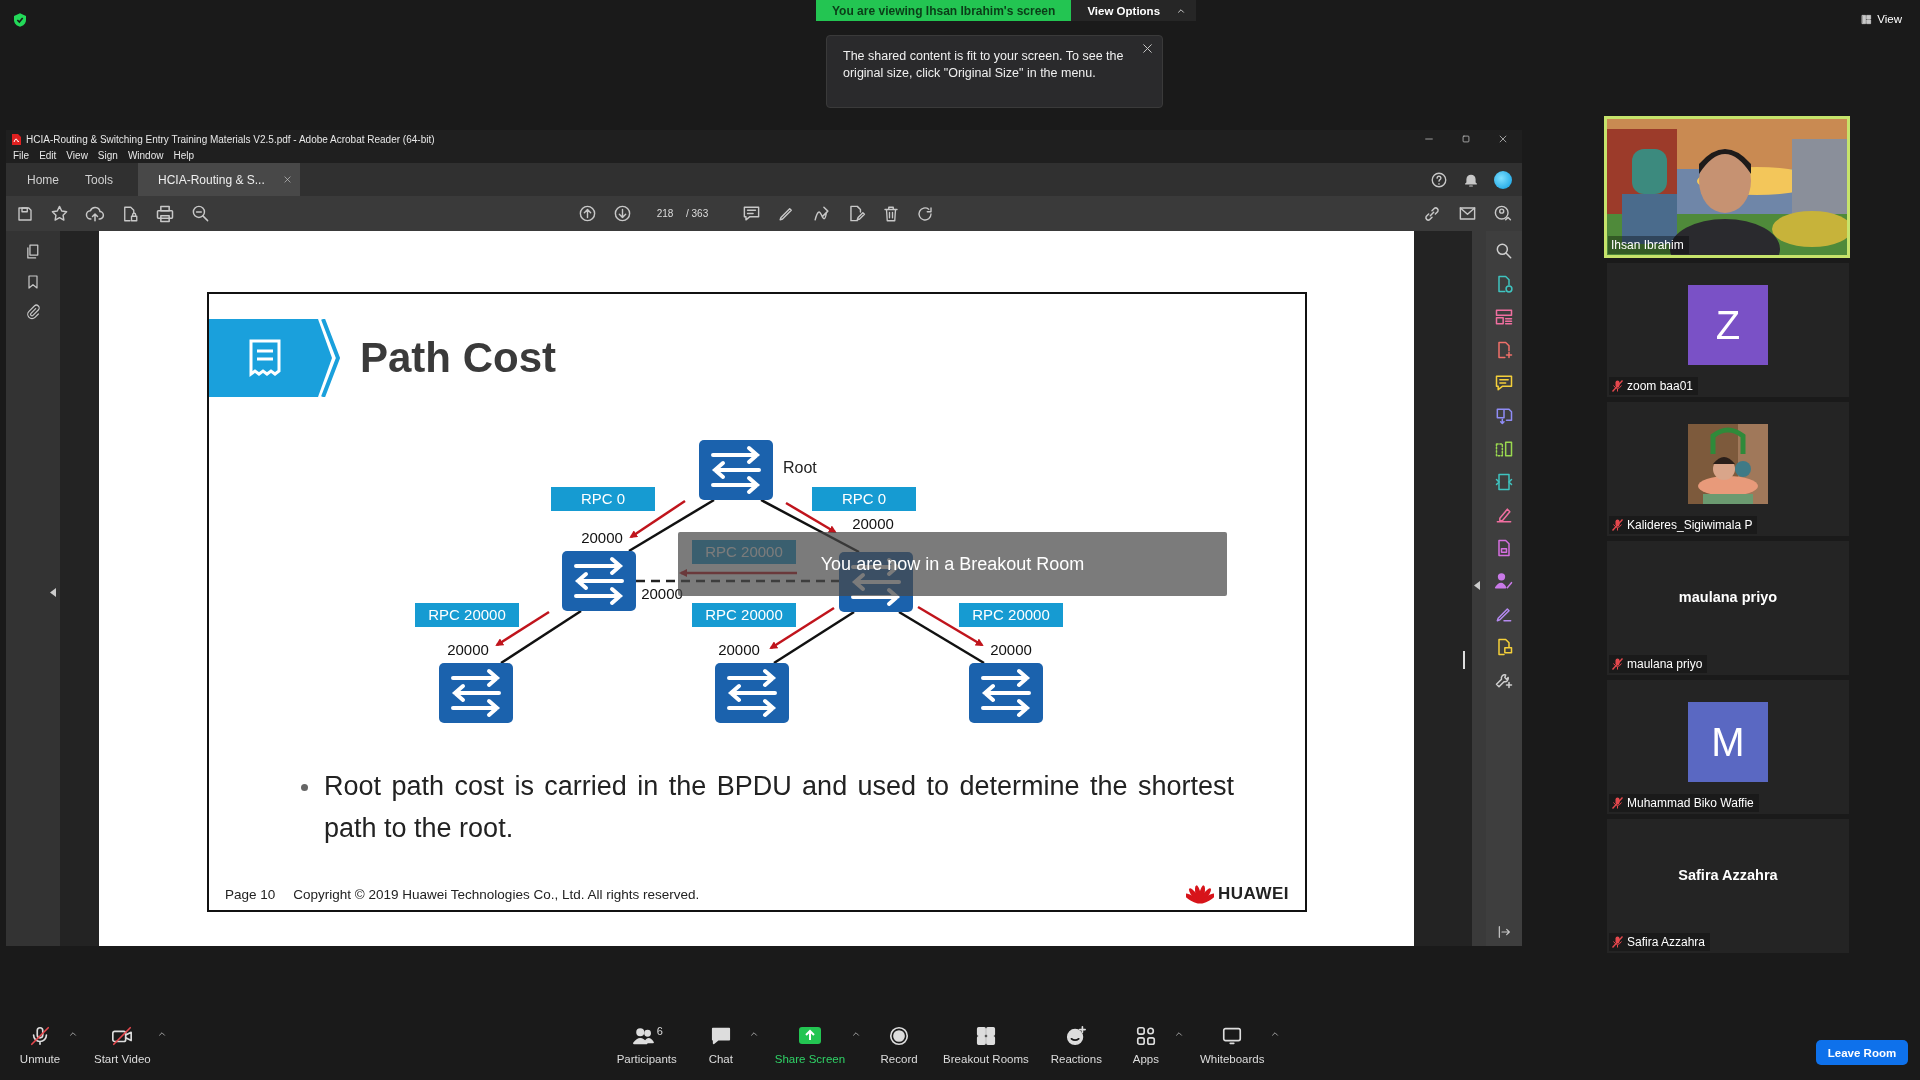 This screenshot has height=1080, width=1920. I want to click on participant-name: zoom baa01, so click(1660, 386).